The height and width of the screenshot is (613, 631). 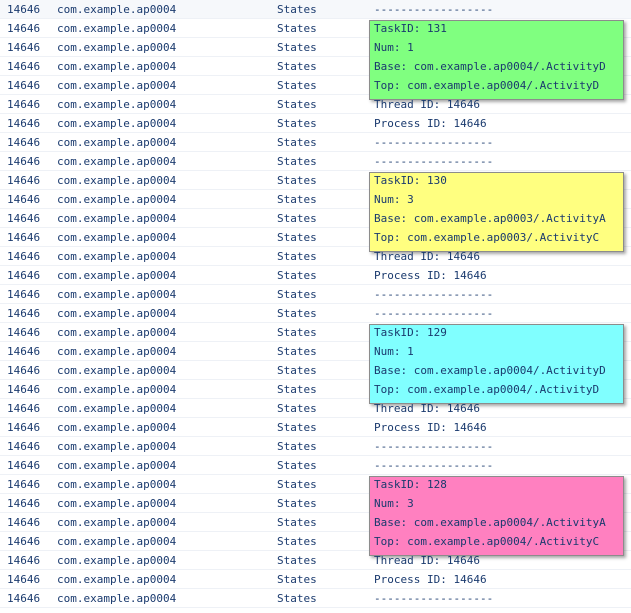 What do you see at coordinates (487, 541) in the screenshot?
I see `log-message: Top: com.example.ap0004/.ActivityC` at bounding box center [487, 541].